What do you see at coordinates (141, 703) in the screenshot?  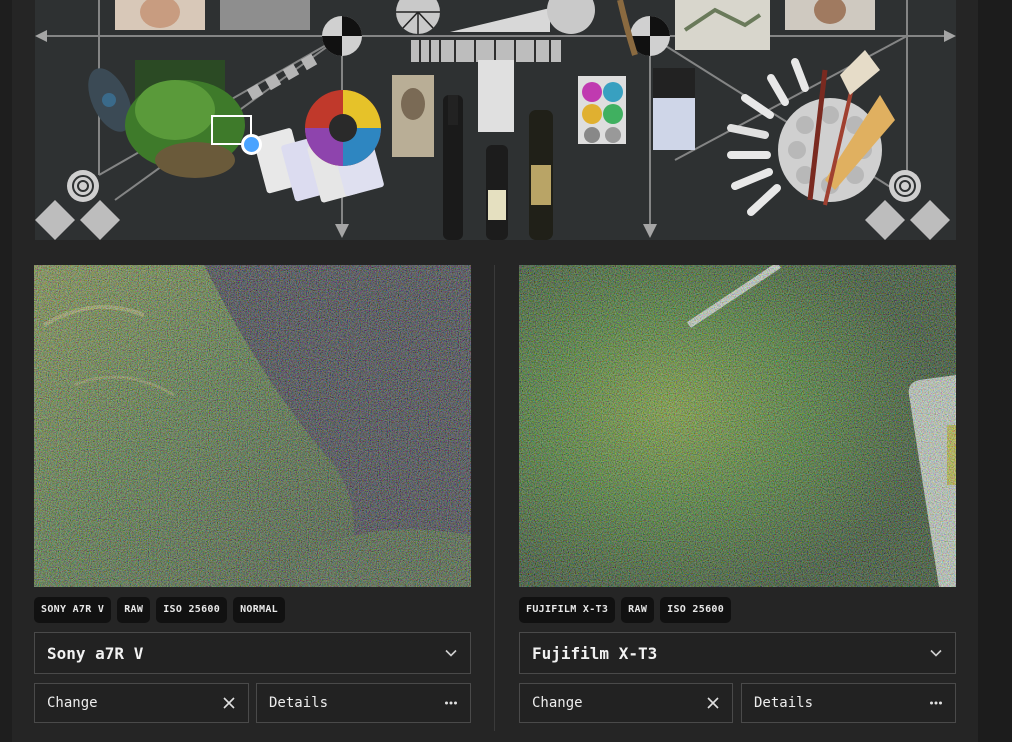 I see `left-change-button: Change` at bounding box center [141, 703].